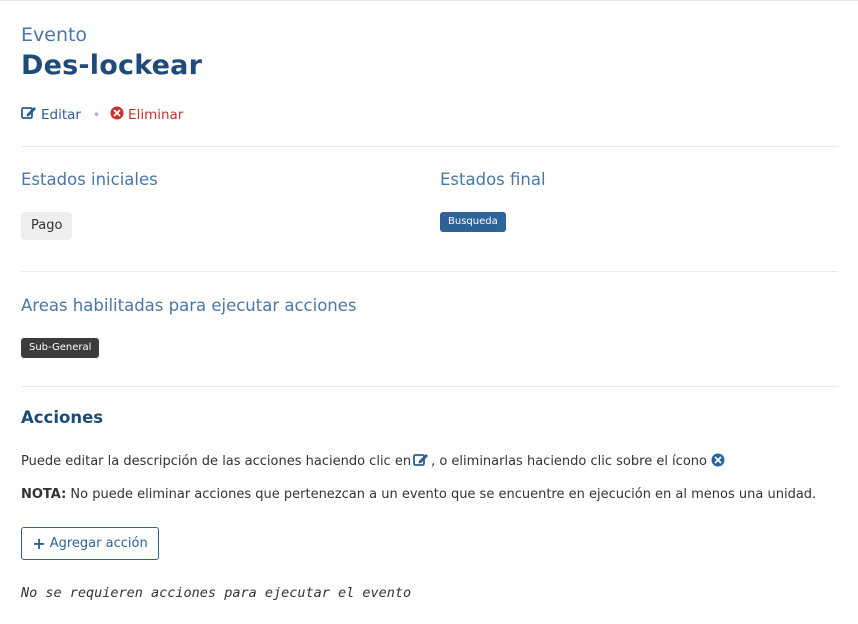 Image resolution: width=858 pixels, height=624 pixels. Describe the element at coordinates (112, 65) in the screenshot. I see `page-title: Des-lockear` at that location.